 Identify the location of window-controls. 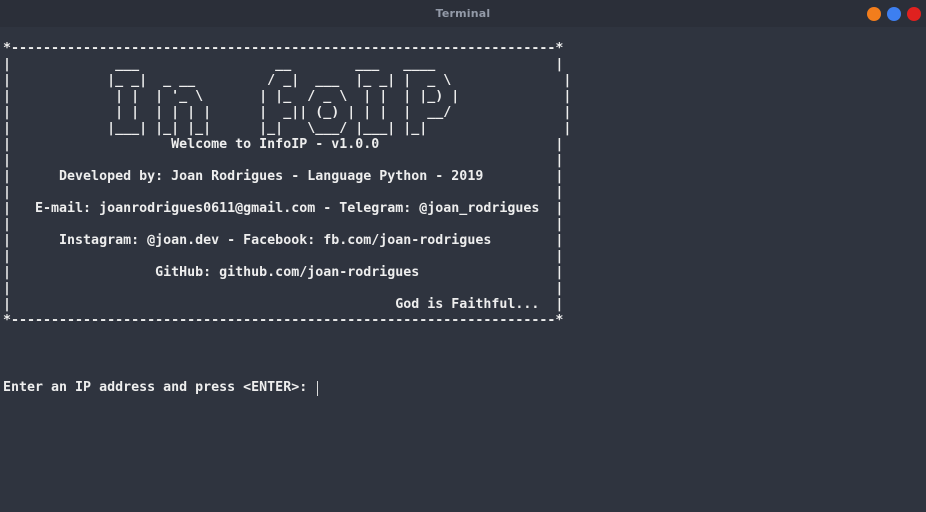
(894, 14).